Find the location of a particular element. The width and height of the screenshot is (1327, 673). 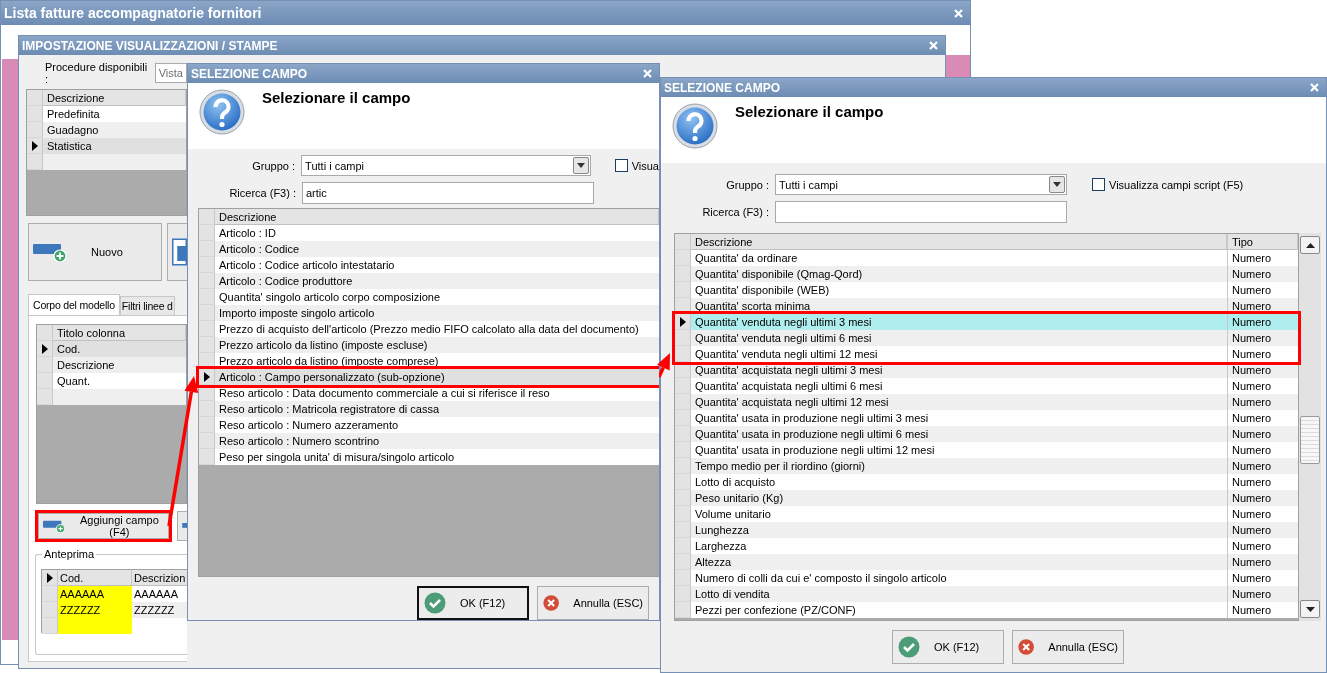

table-row: Quantita' usata in produzione negli ultimi 3 mesi Numero is located at coordinates (986, 418).